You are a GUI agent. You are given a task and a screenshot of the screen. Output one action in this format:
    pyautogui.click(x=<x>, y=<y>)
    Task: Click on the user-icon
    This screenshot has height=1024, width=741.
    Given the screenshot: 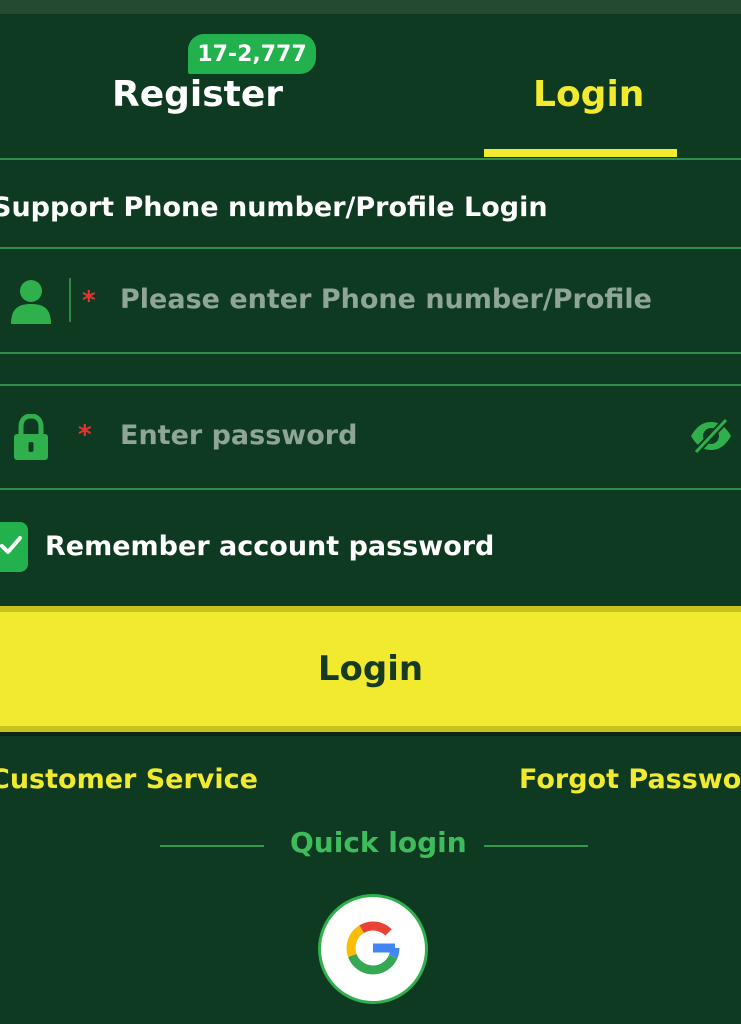 What is the action you would take?
    pyautogui.click(x=31, y=303)
    